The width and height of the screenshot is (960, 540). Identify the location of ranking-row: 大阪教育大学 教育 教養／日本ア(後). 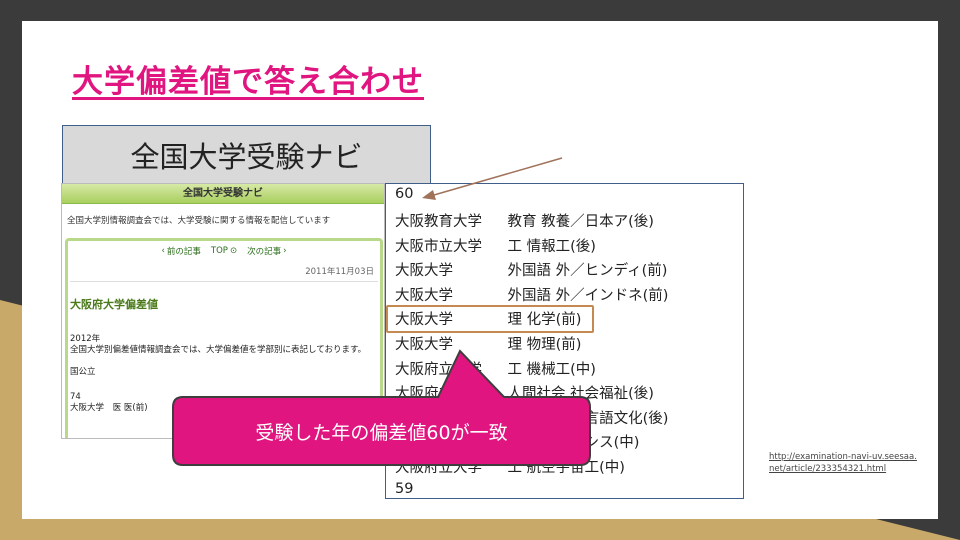
(524, 220).